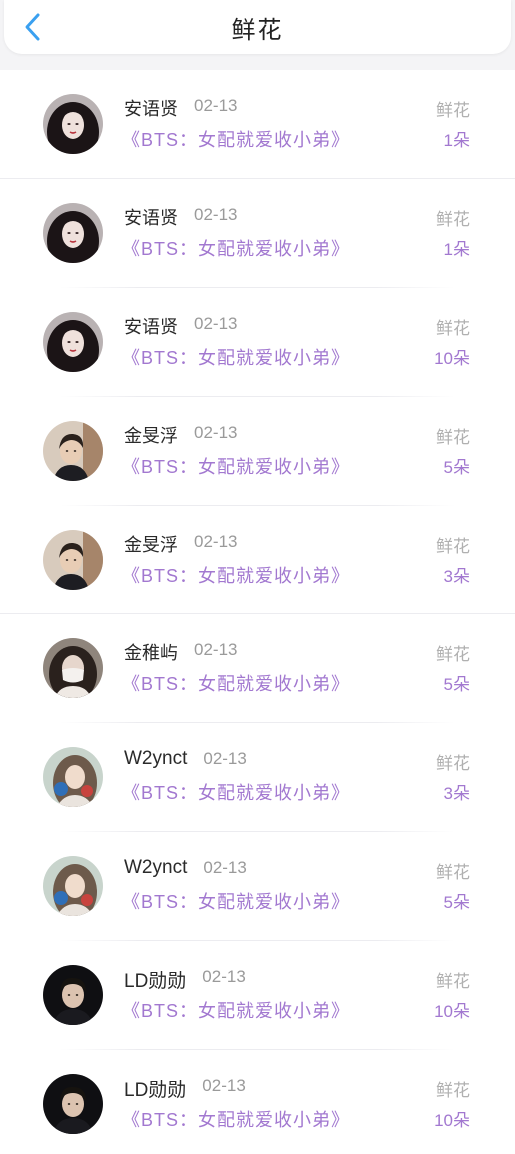 Image resolution: width=515 pixels, height=1154 pixels. I want to click on list-item: 金旻浮 02-13 《BTS：女配就爱收小弟》 鲜花 3朵, so click(257, 560).